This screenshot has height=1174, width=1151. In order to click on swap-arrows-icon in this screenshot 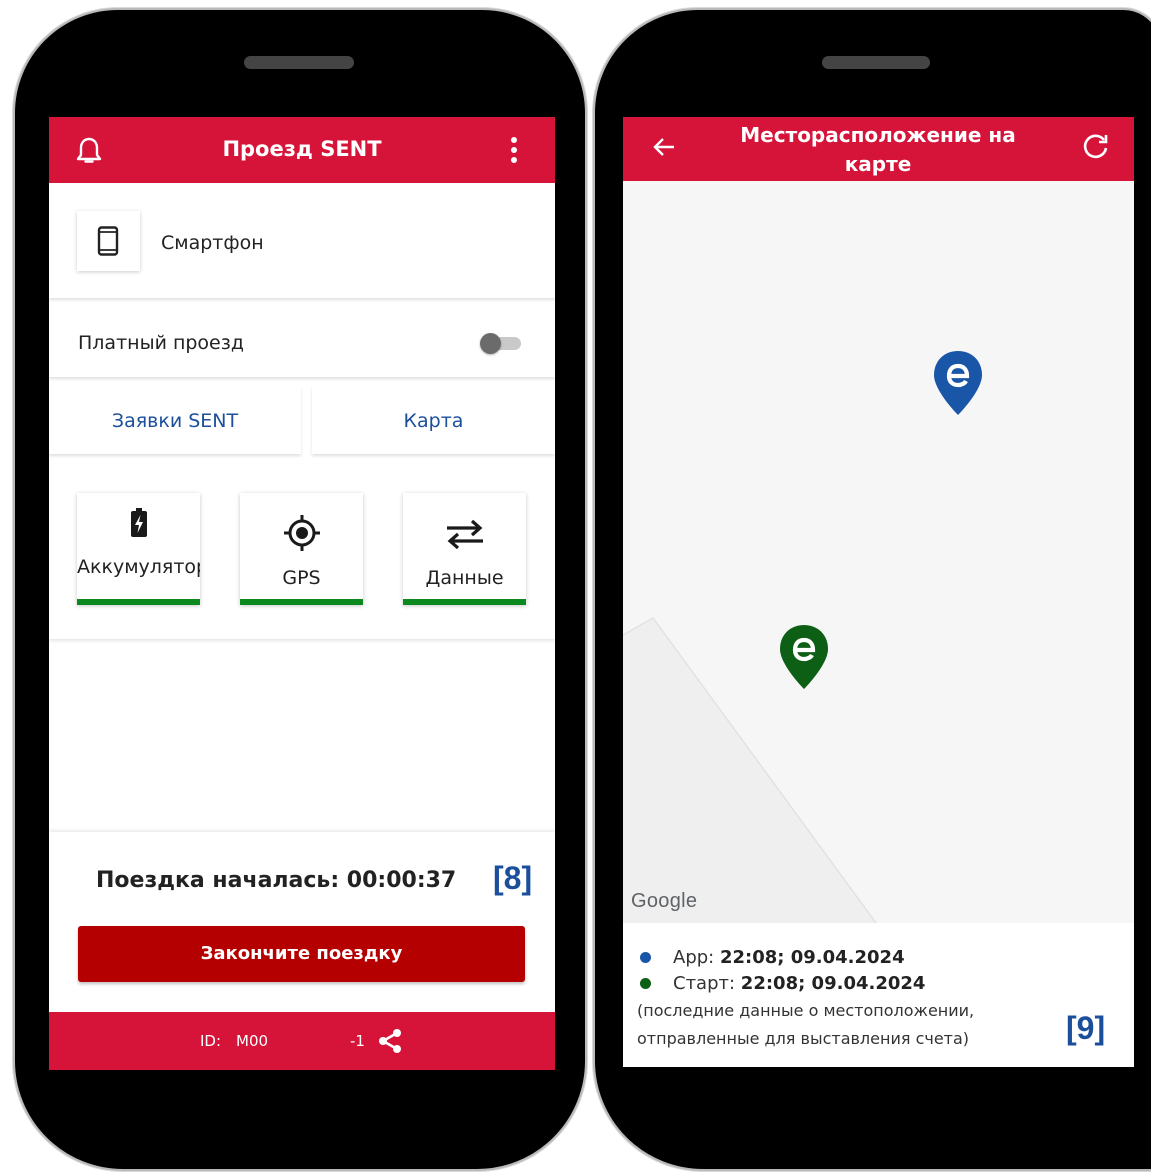, I will do `click(465, 534)`.